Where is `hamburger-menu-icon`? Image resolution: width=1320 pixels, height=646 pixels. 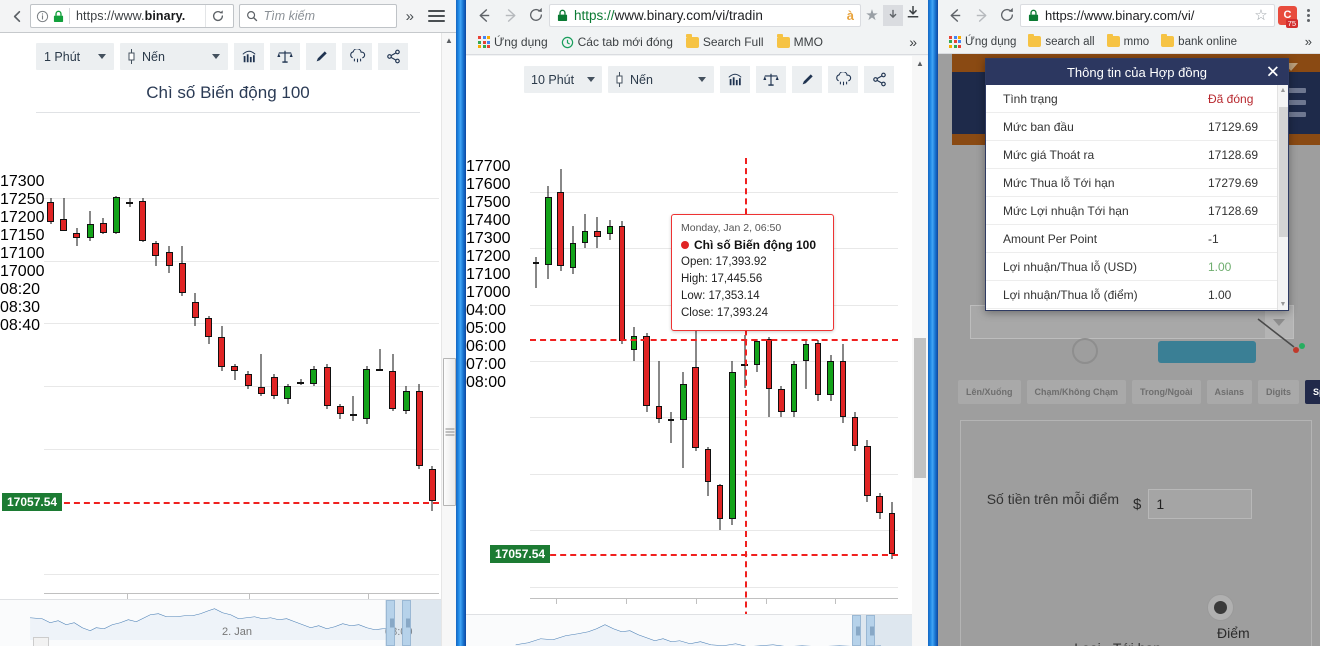 hamburger-menu-icon is located at coordinates (436, 16).